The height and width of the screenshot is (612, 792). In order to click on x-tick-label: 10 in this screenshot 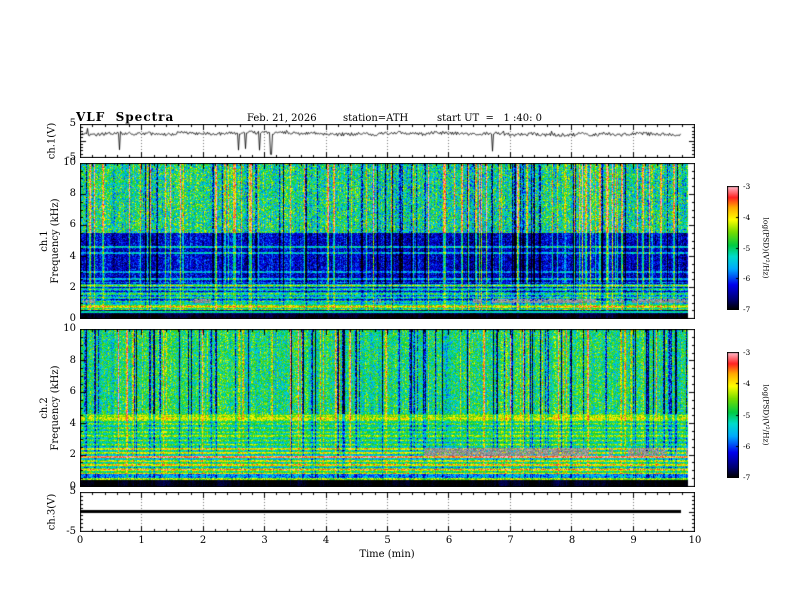, I will do `click(695, 540)`.